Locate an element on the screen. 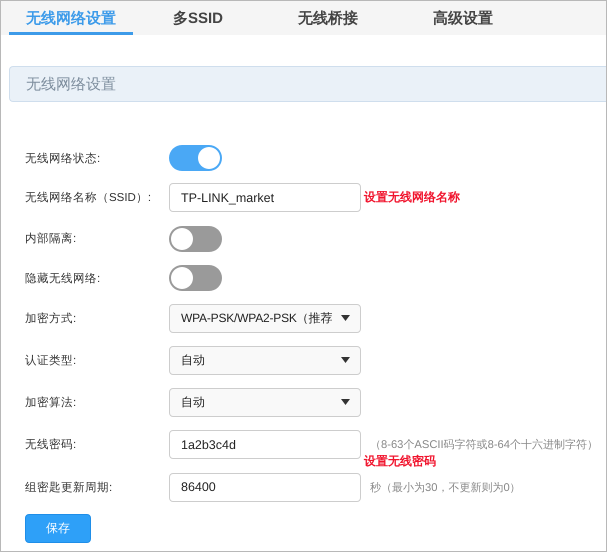 Image resolution: width=607 pixels, height=552 pixels. field-label: 加密方式: is located at coordinates (51, 318).